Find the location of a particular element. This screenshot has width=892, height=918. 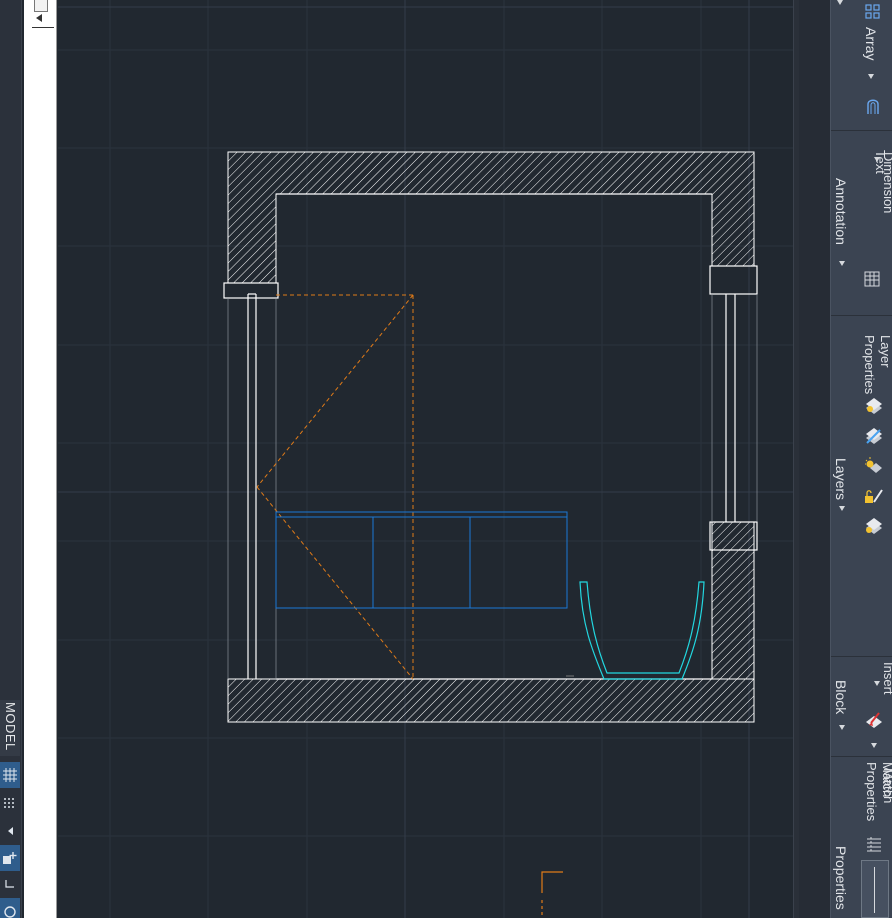

corner-icon is located at coordinates (9, 884).